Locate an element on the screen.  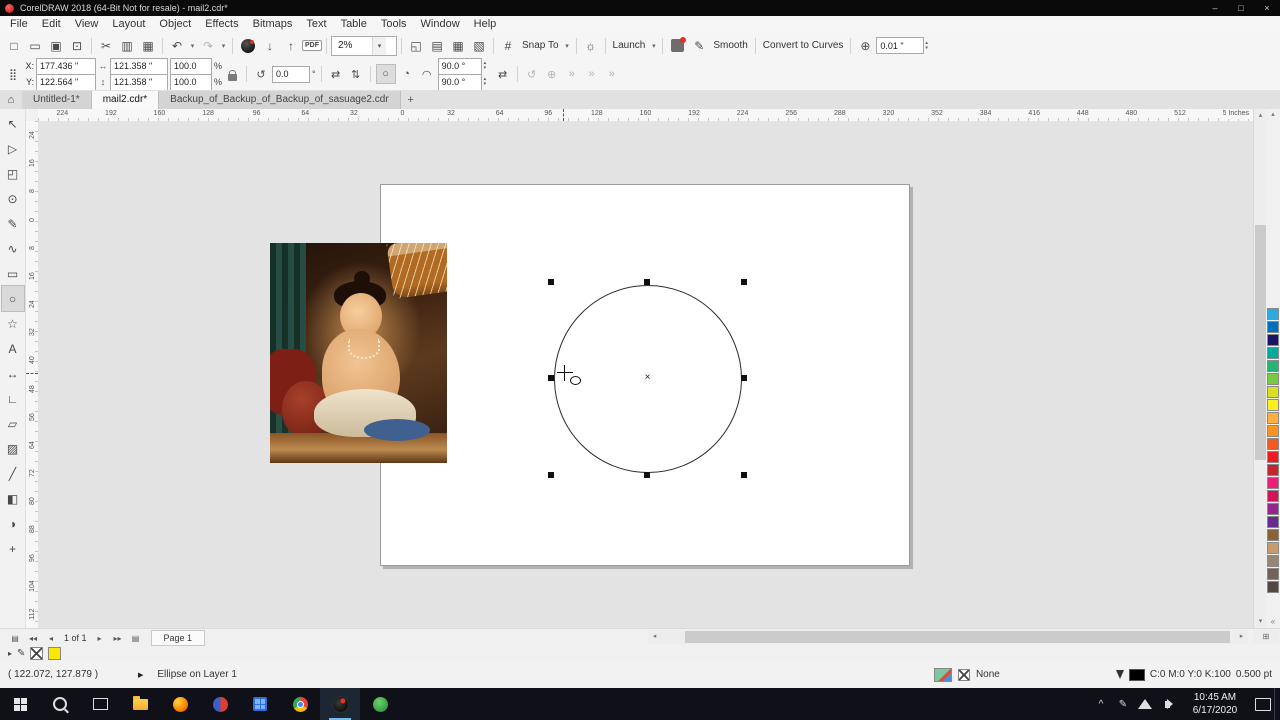
snap-to-dropdown-icon: ▾ is located at coordinates (567, 46).